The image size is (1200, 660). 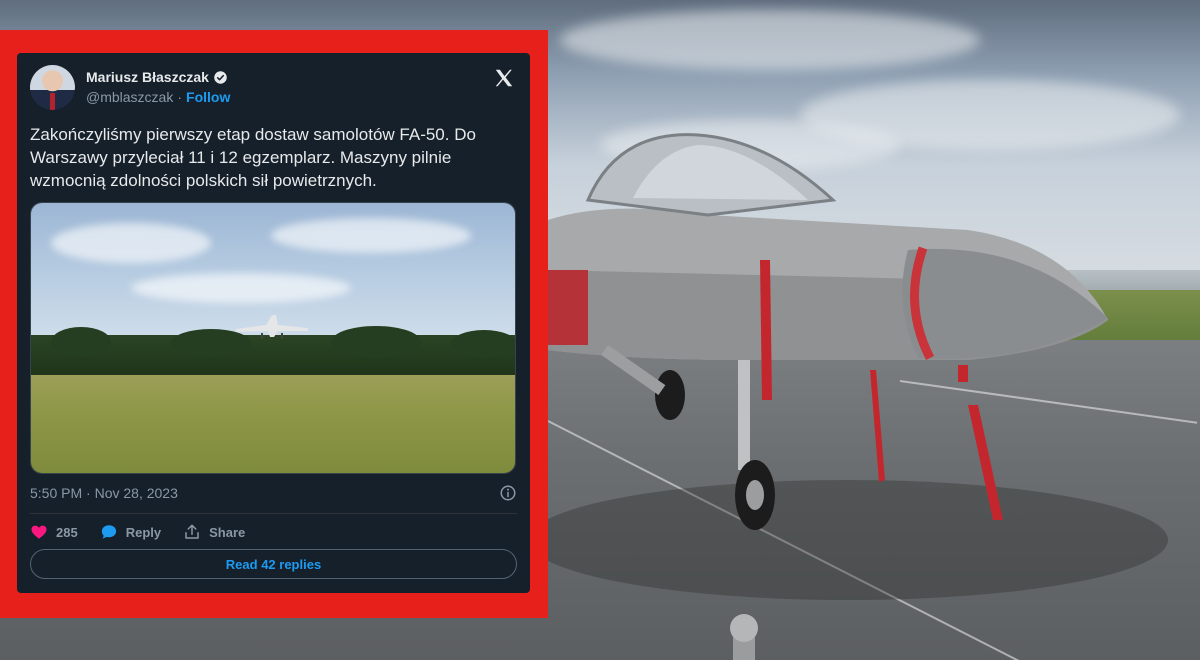 I want to click on tweet-header: Mariusz Błaszczak @mblaszczak · Follow, so click(x=273, y=88).